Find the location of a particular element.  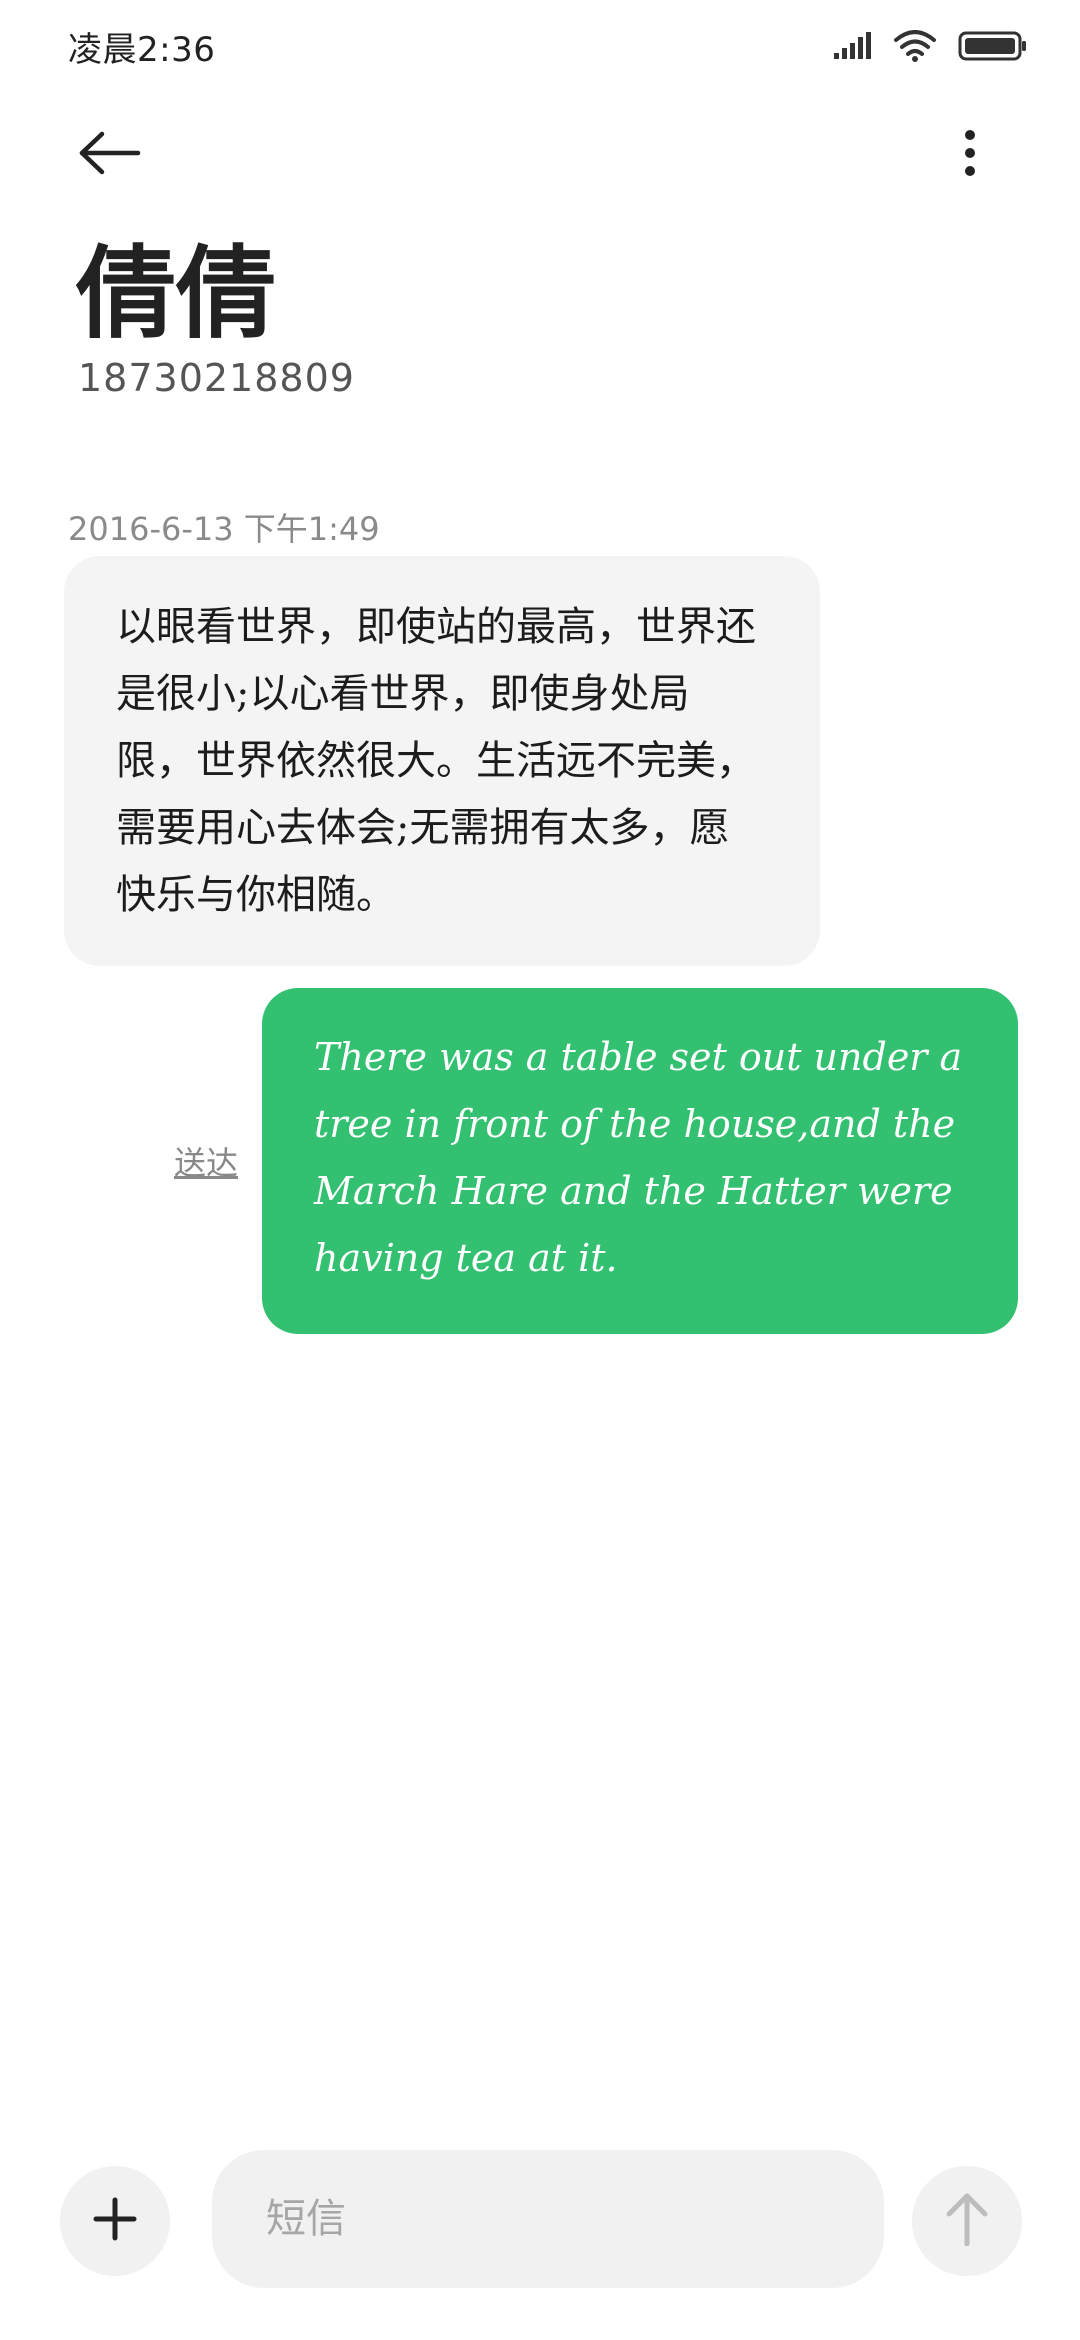

status-icons is located at coordinates (930, 48).